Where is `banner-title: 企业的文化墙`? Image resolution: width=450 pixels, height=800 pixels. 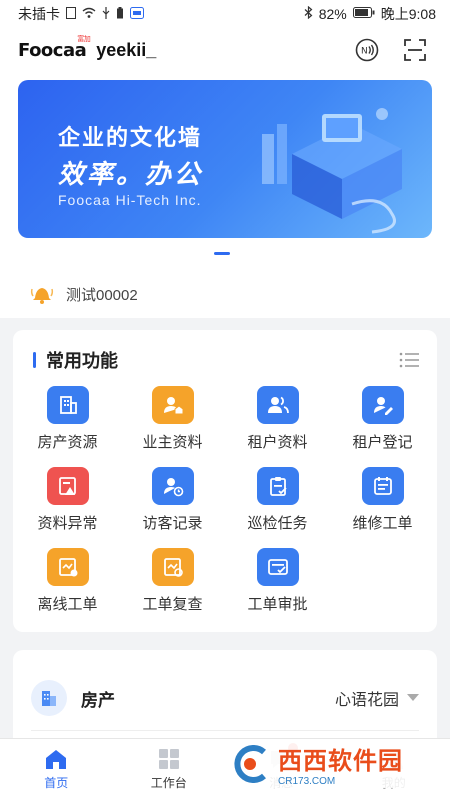
banner-title: 企业的文化墙 is located at coordinates (130, 137).